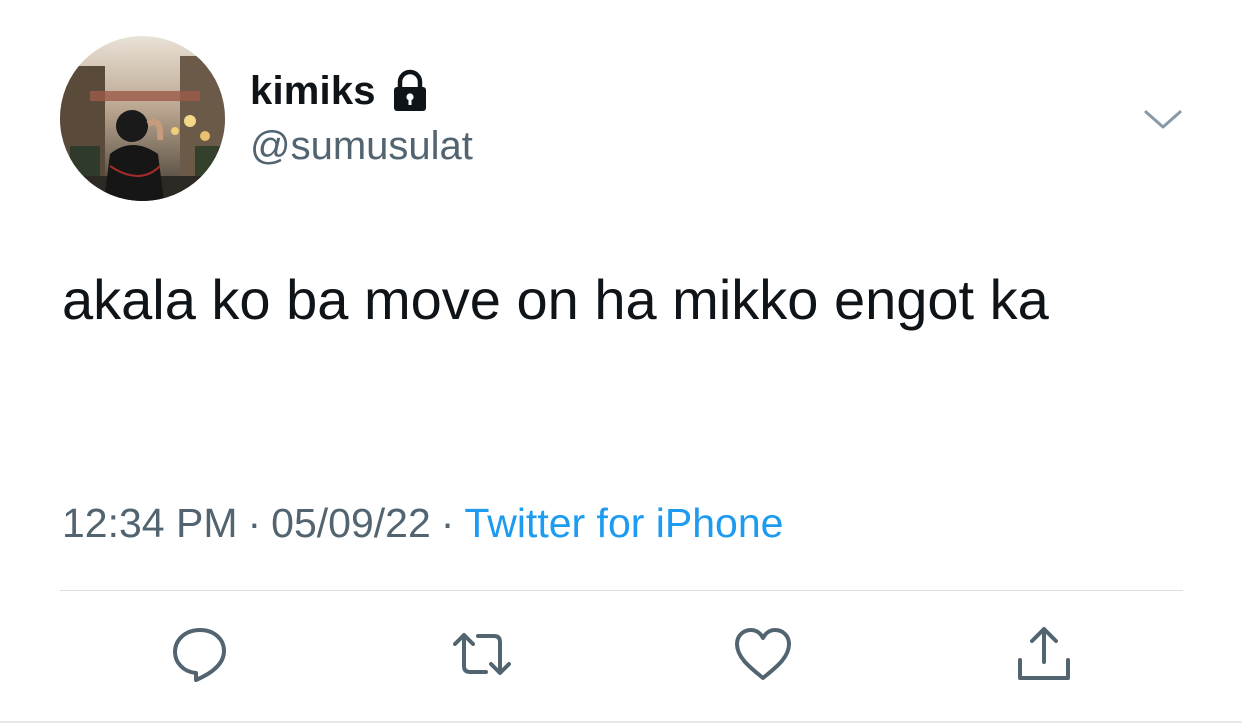  I want to click on author-row: kimiks, so click(341, 91).